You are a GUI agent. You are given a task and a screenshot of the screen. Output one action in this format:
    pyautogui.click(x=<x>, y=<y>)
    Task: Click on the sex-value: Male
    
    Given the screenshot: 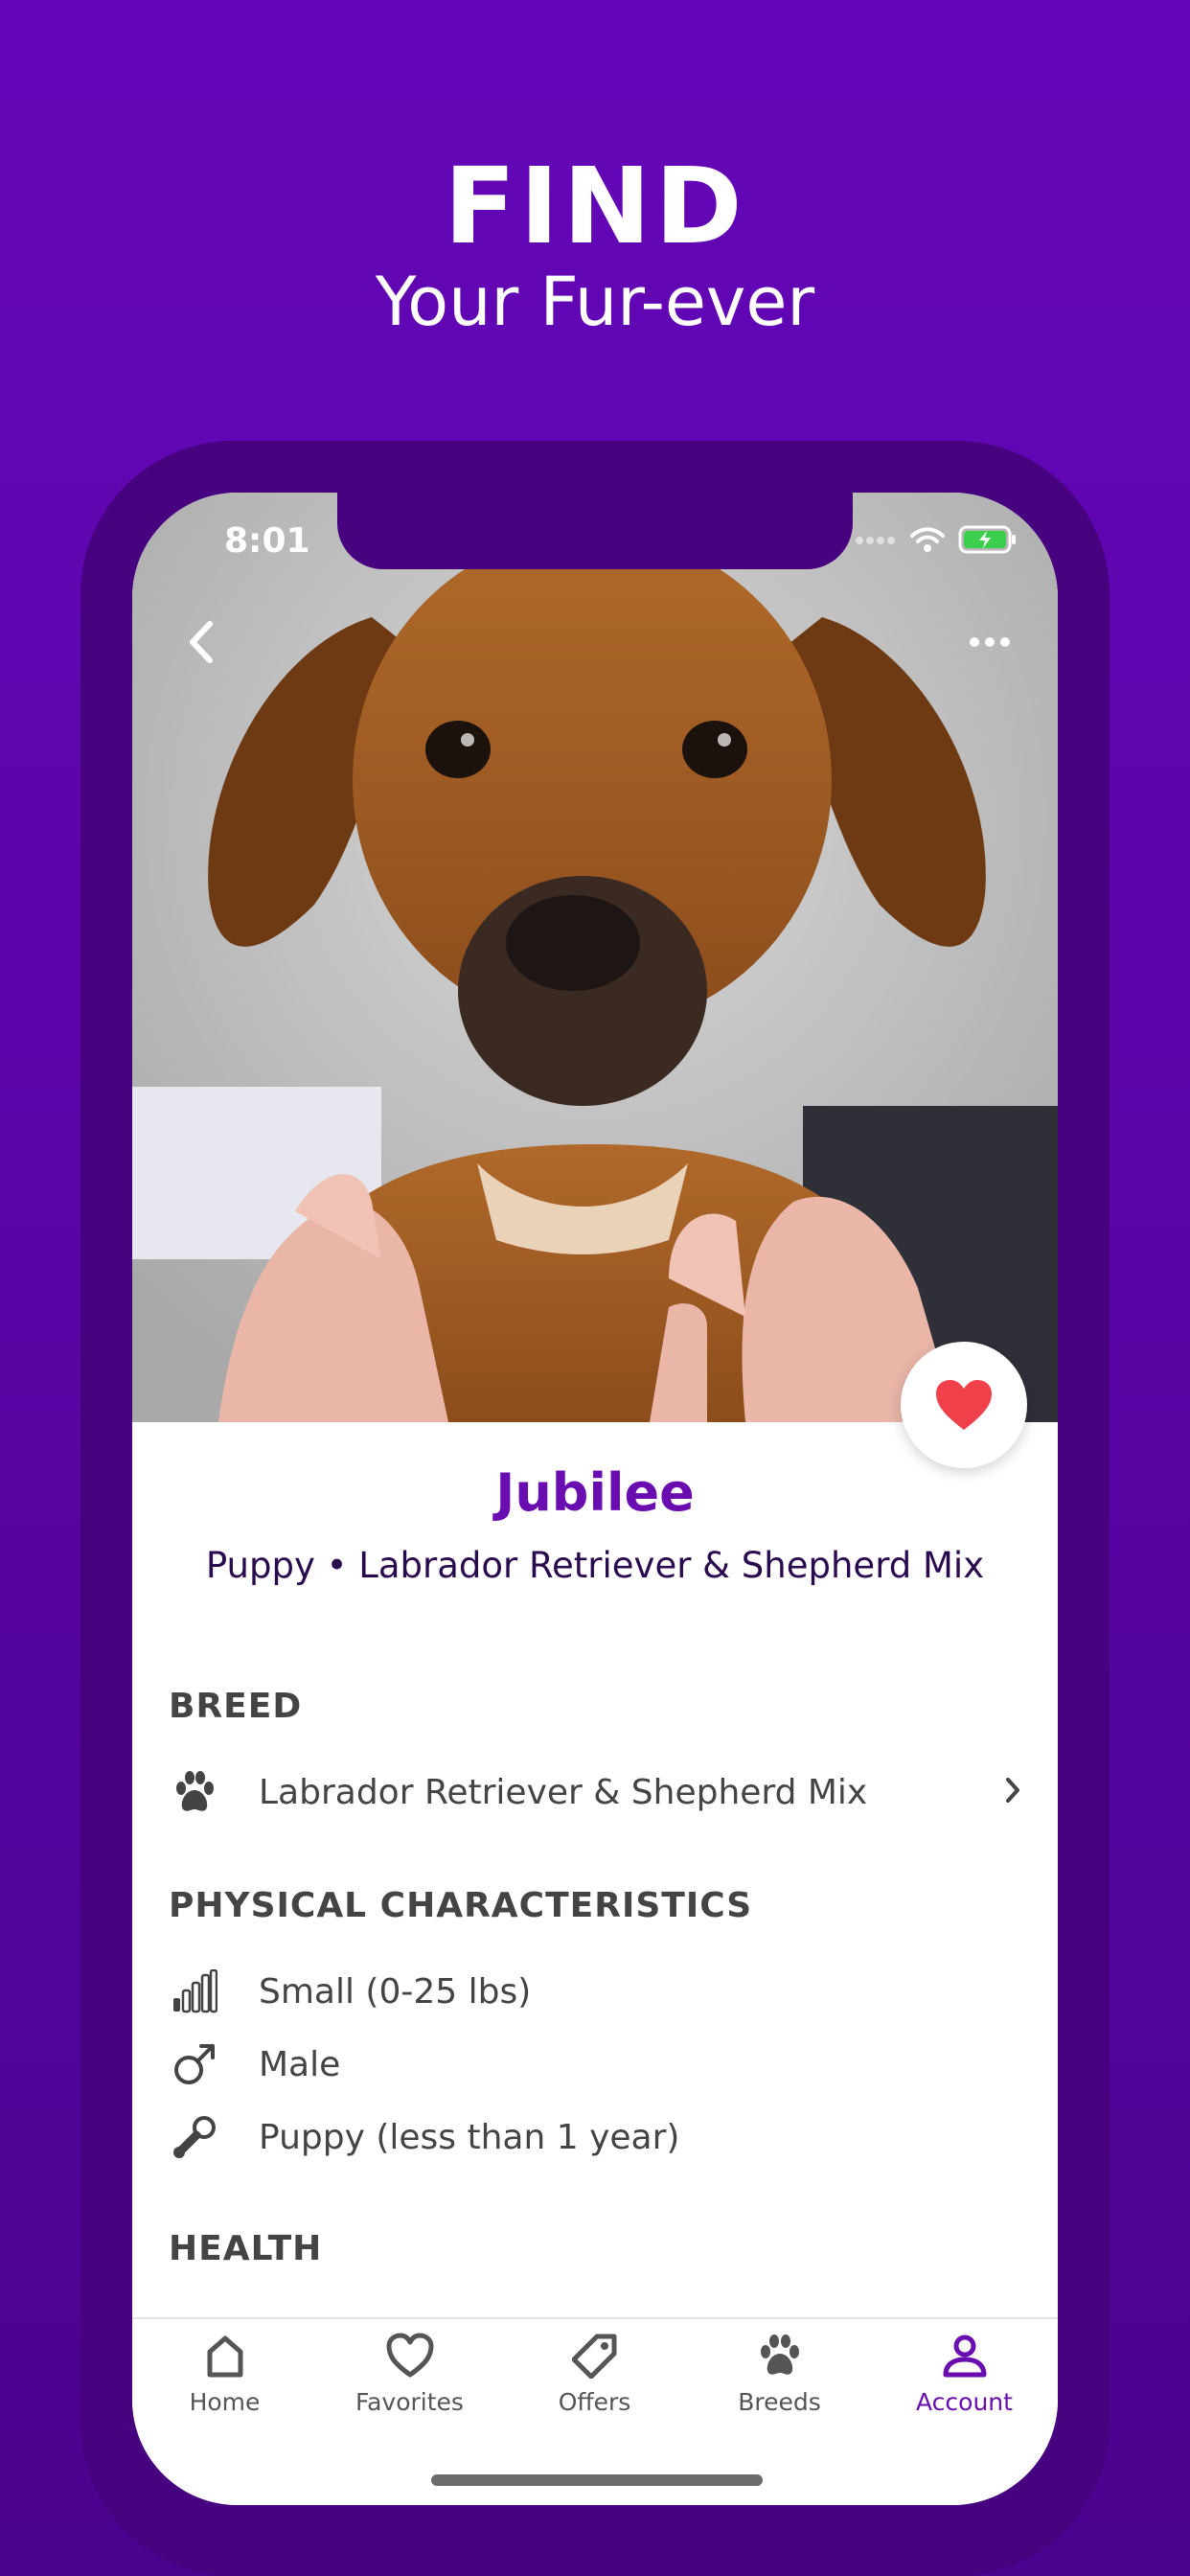 What is the action you would take?
    pyautogui.click(x=300, y=2064)
    